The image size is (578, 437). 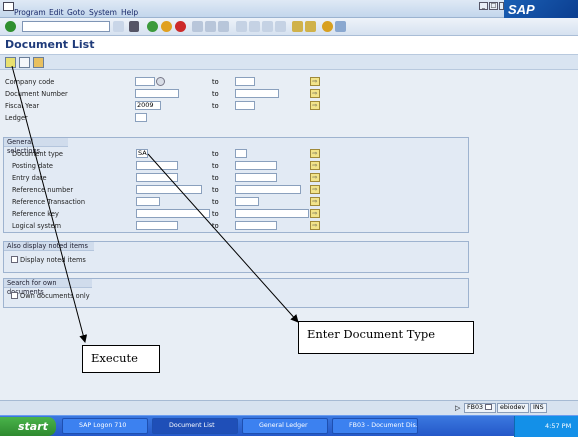 What do you see at coordinates (56, 12) in the screenshot?
I see `menu-edit: Edit` at bounding box center [56, 12].